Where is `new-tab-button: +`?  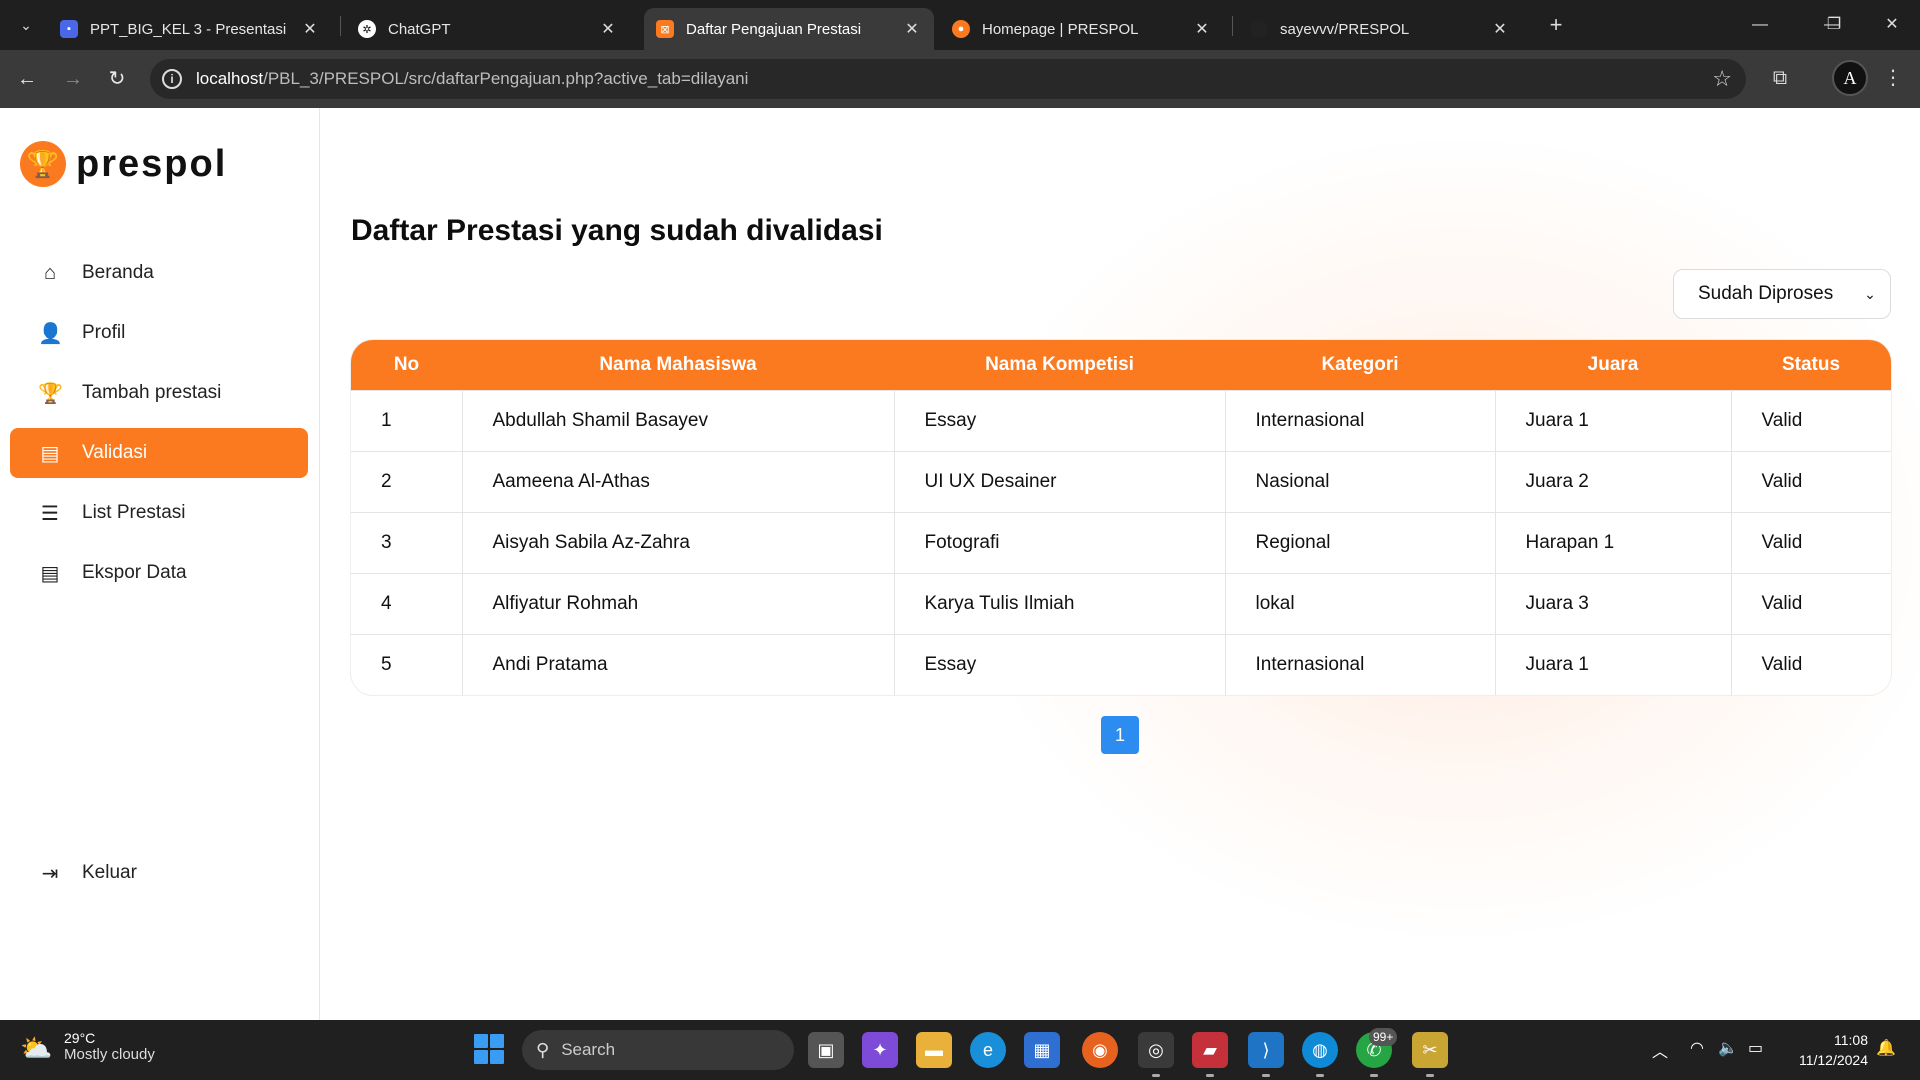 new-tab-button: + is located at coordinates (1556, 26).